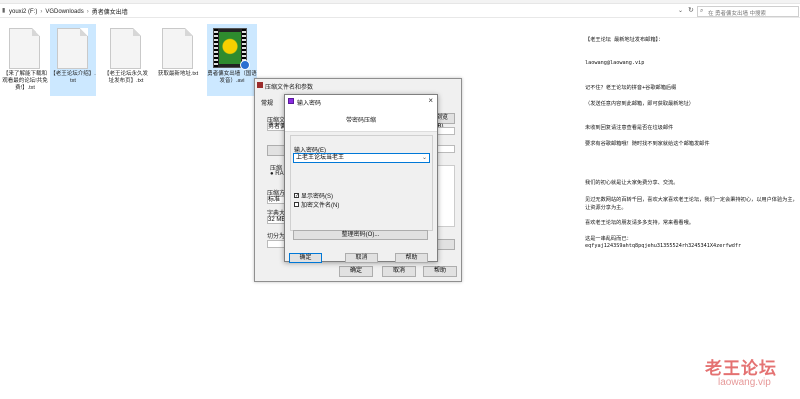  I want to click on winrar-icon, so click(260, 85).